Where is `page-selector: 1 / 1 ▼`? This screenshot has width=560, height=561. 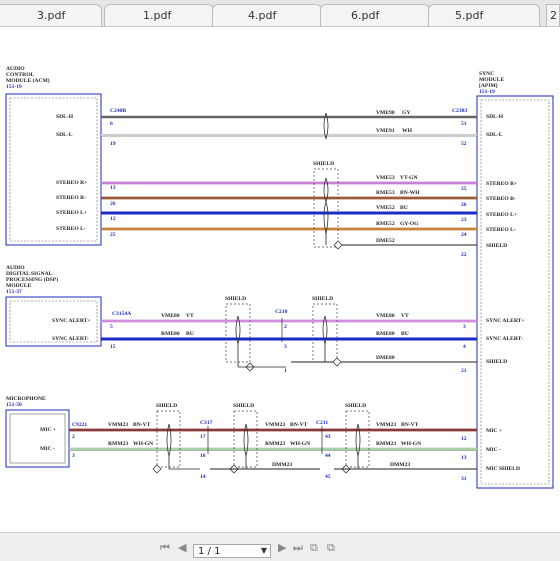
page-selector: 1 / 1 ▼ is located at coordinates (232, 551).